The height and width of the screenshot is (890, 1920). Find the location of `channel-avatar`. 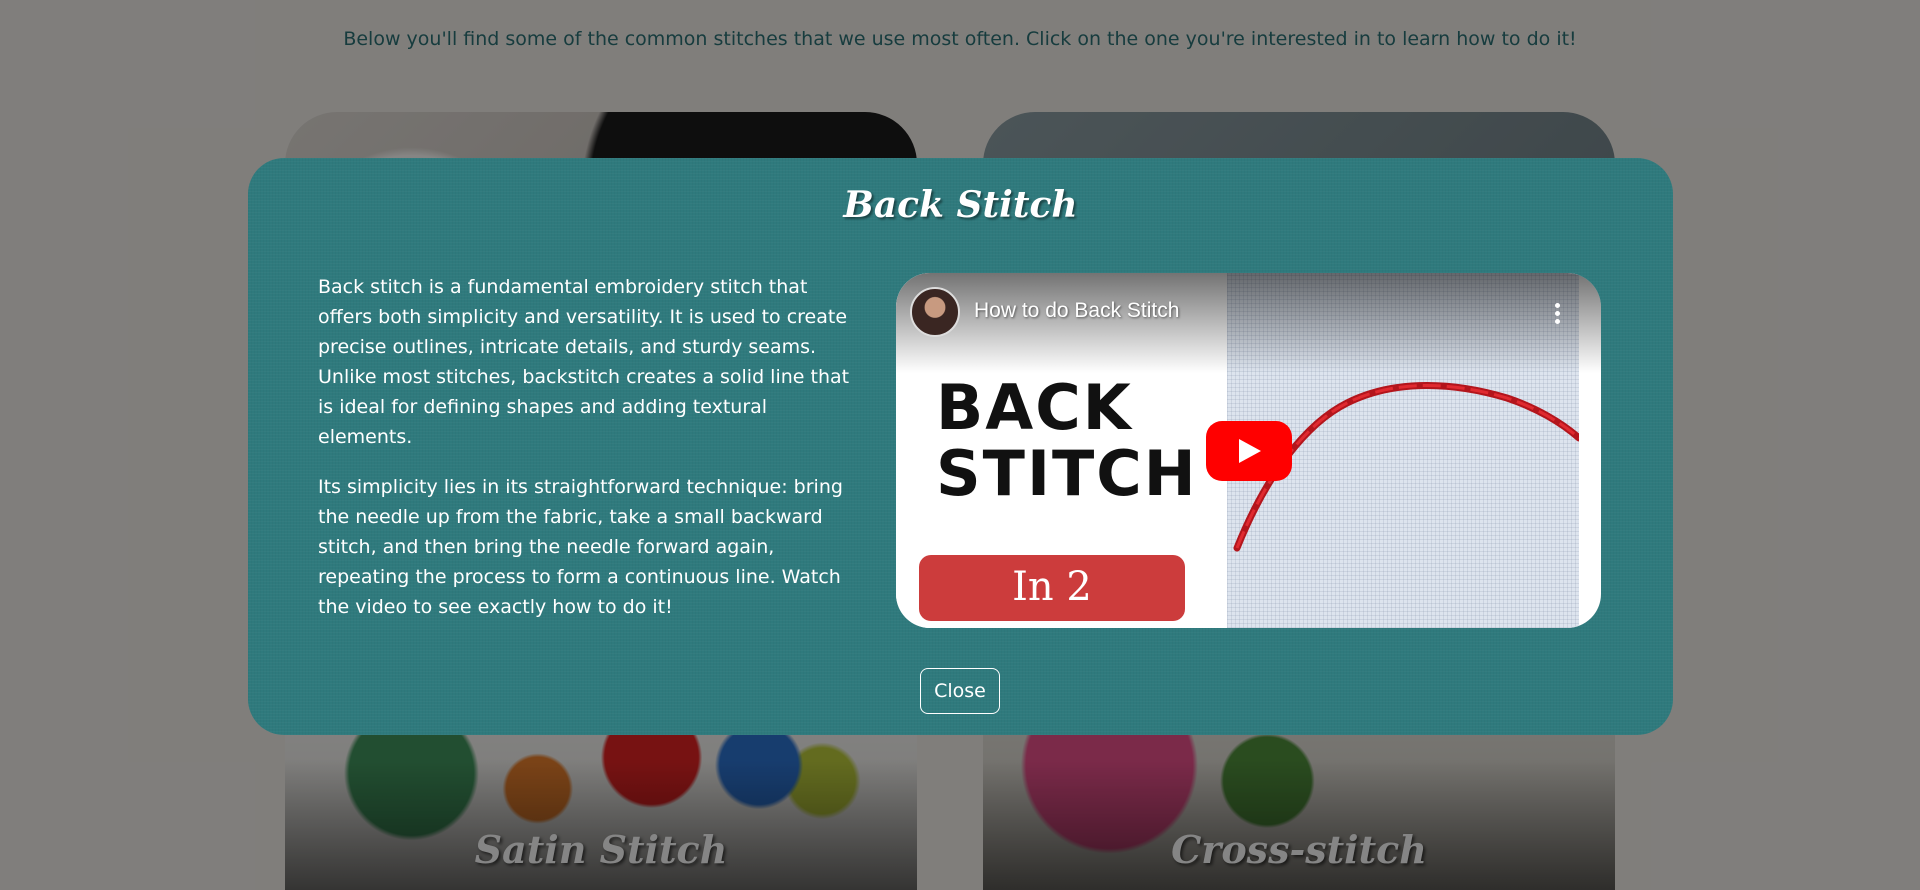

channel-avatar is located at coordinates (935, 312).